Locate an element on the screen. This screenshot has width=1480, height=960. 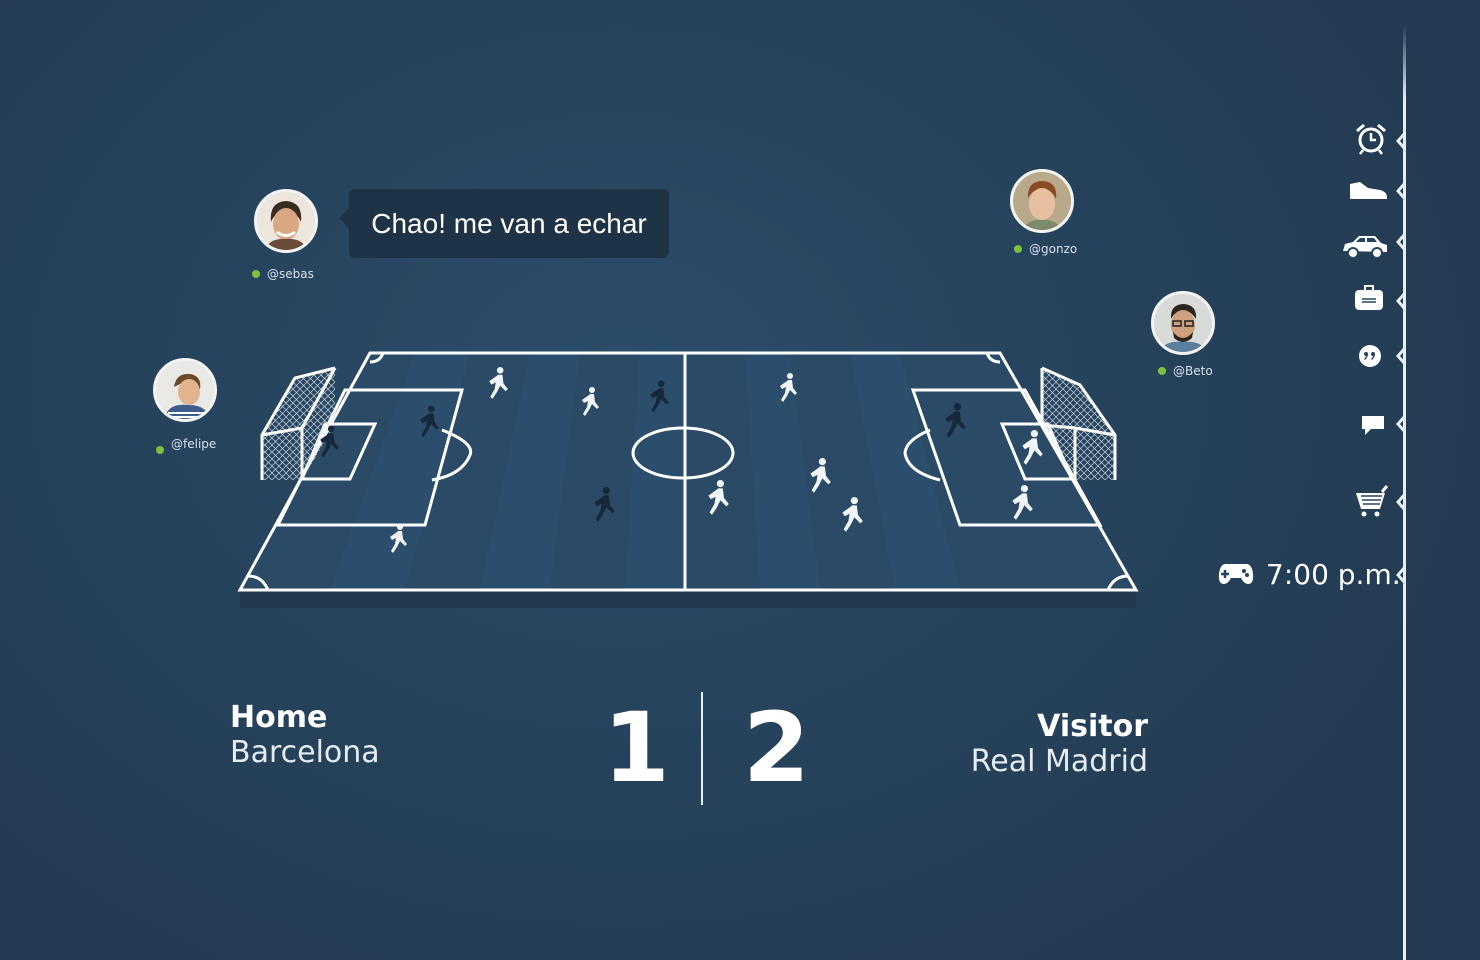
alarm-clock-icon is located at coordinates (1371, 141).